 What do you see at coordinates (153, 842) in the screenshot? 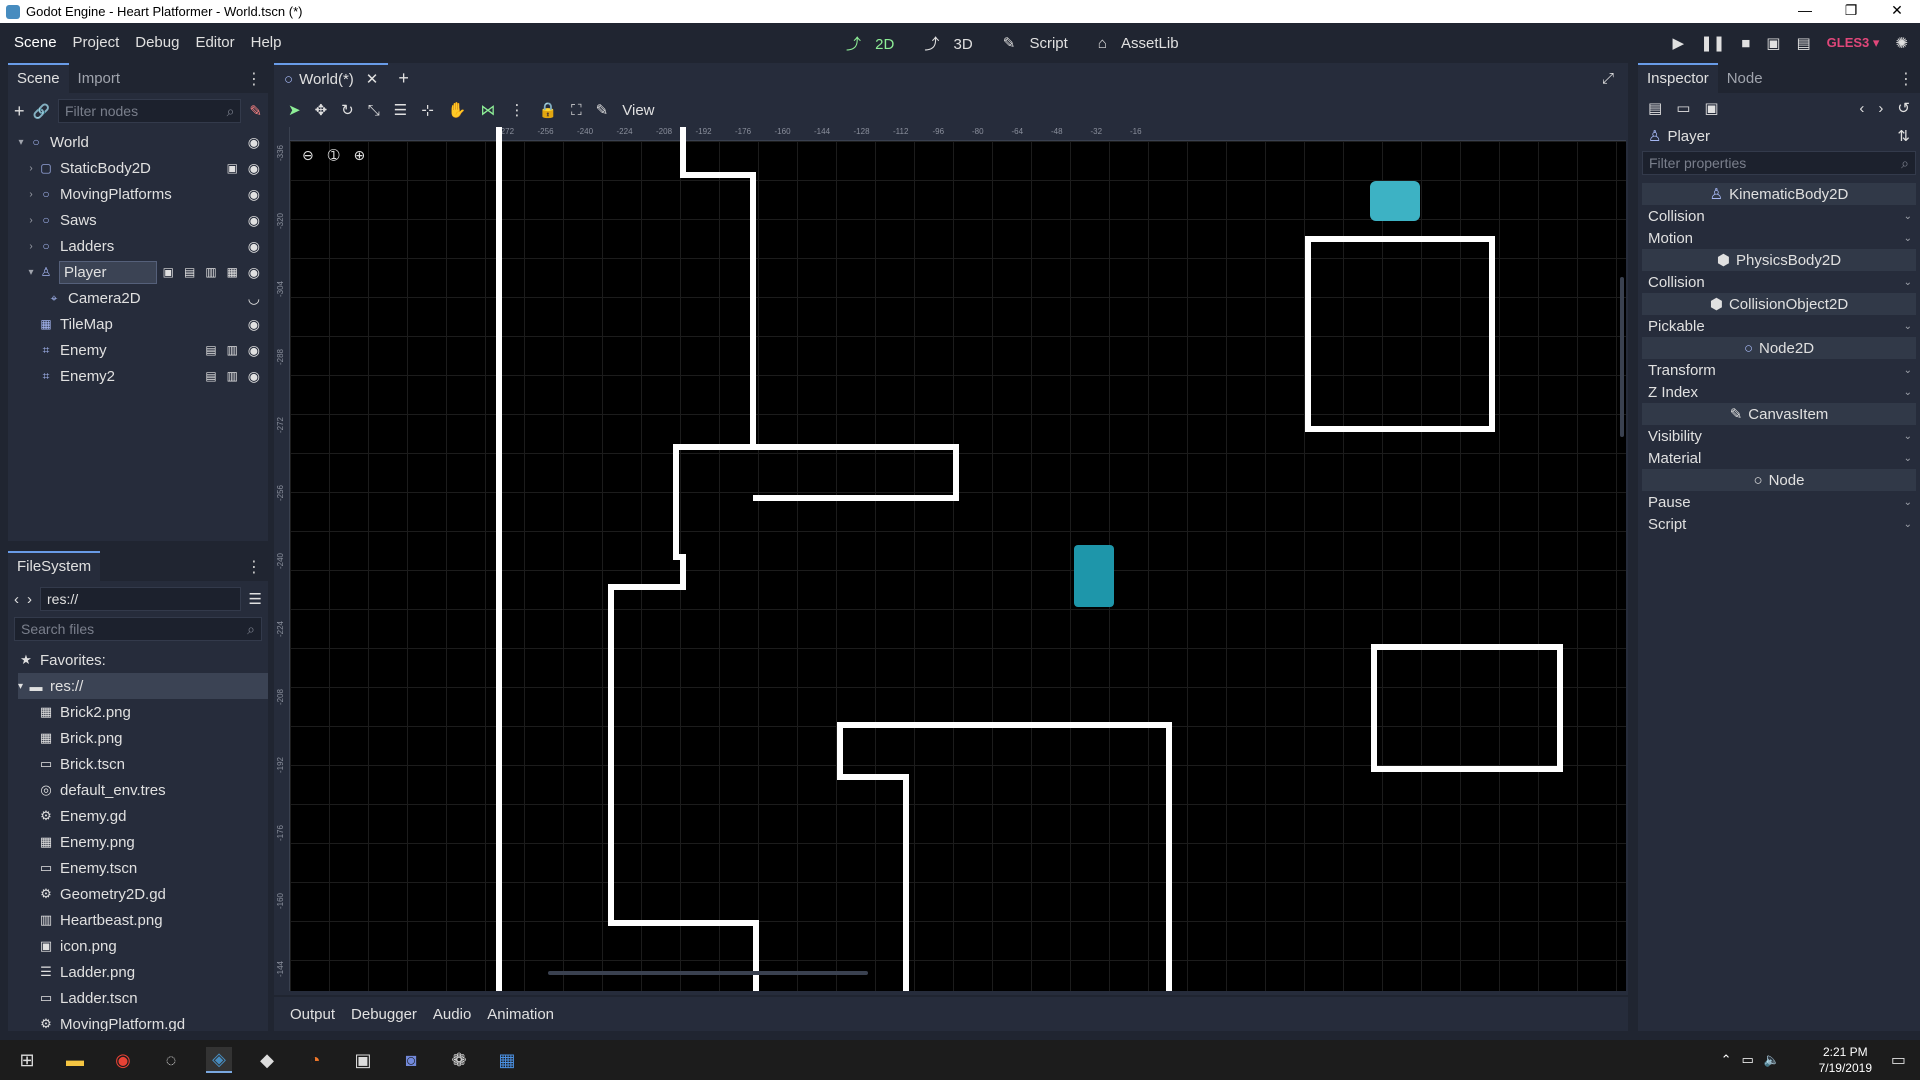
I see `file-item: ▦ Enemy.png` at bounding box center [153, 842].